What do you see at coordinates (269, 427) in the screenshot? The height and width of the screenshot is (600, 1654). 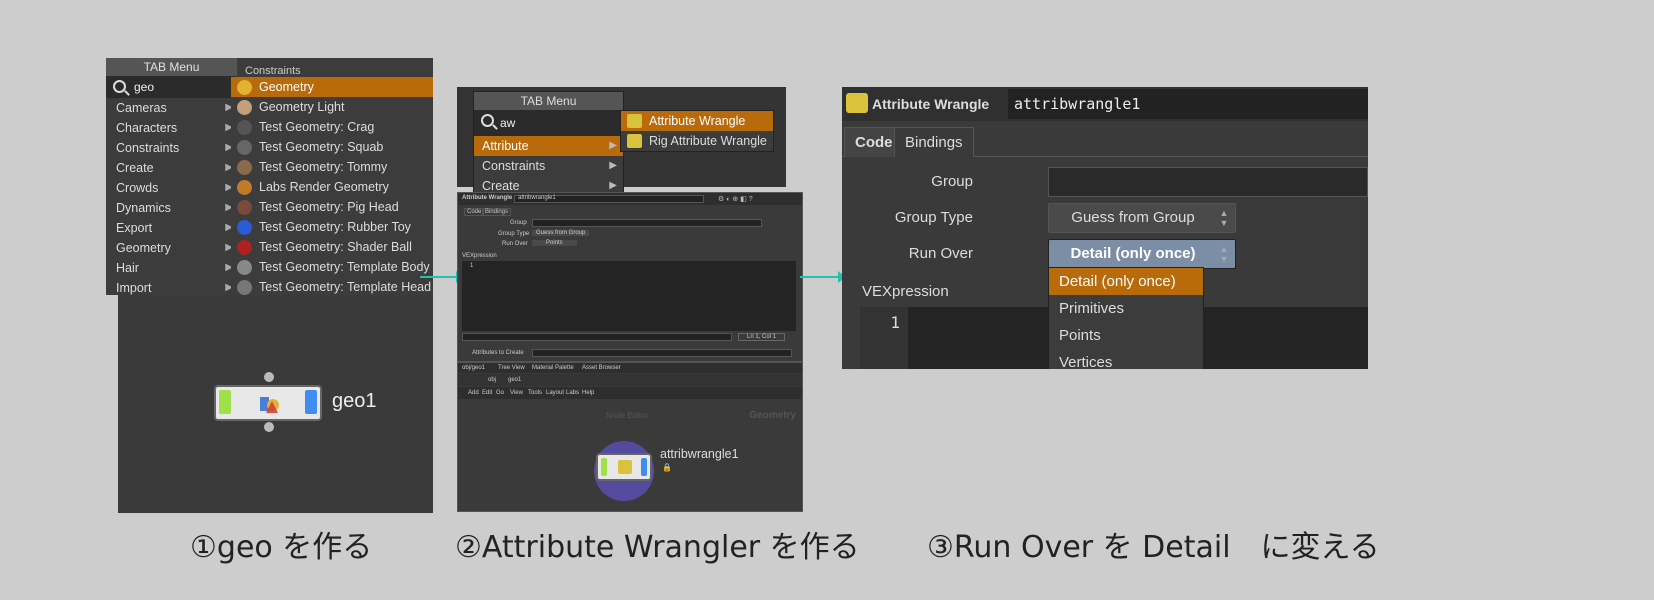 I see `node-output-connector` at bounding box center [269, 427].